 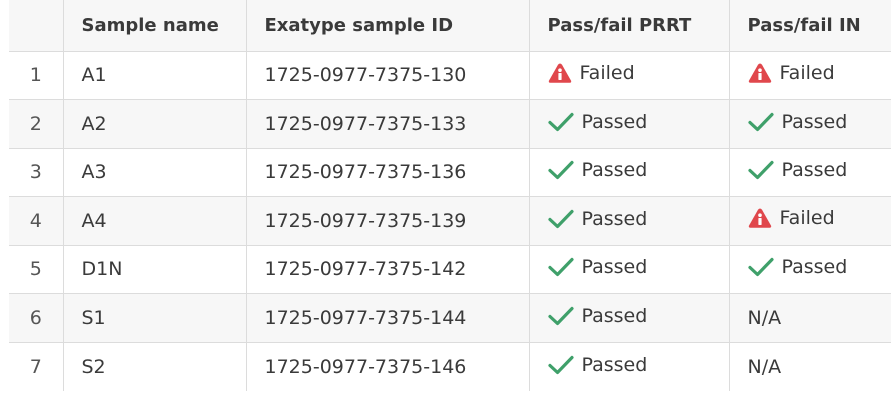 What do you see at coordinates (36, 269) in the screenshot?
I see `cell-row-index: 5` at bounding box center [36, 269].